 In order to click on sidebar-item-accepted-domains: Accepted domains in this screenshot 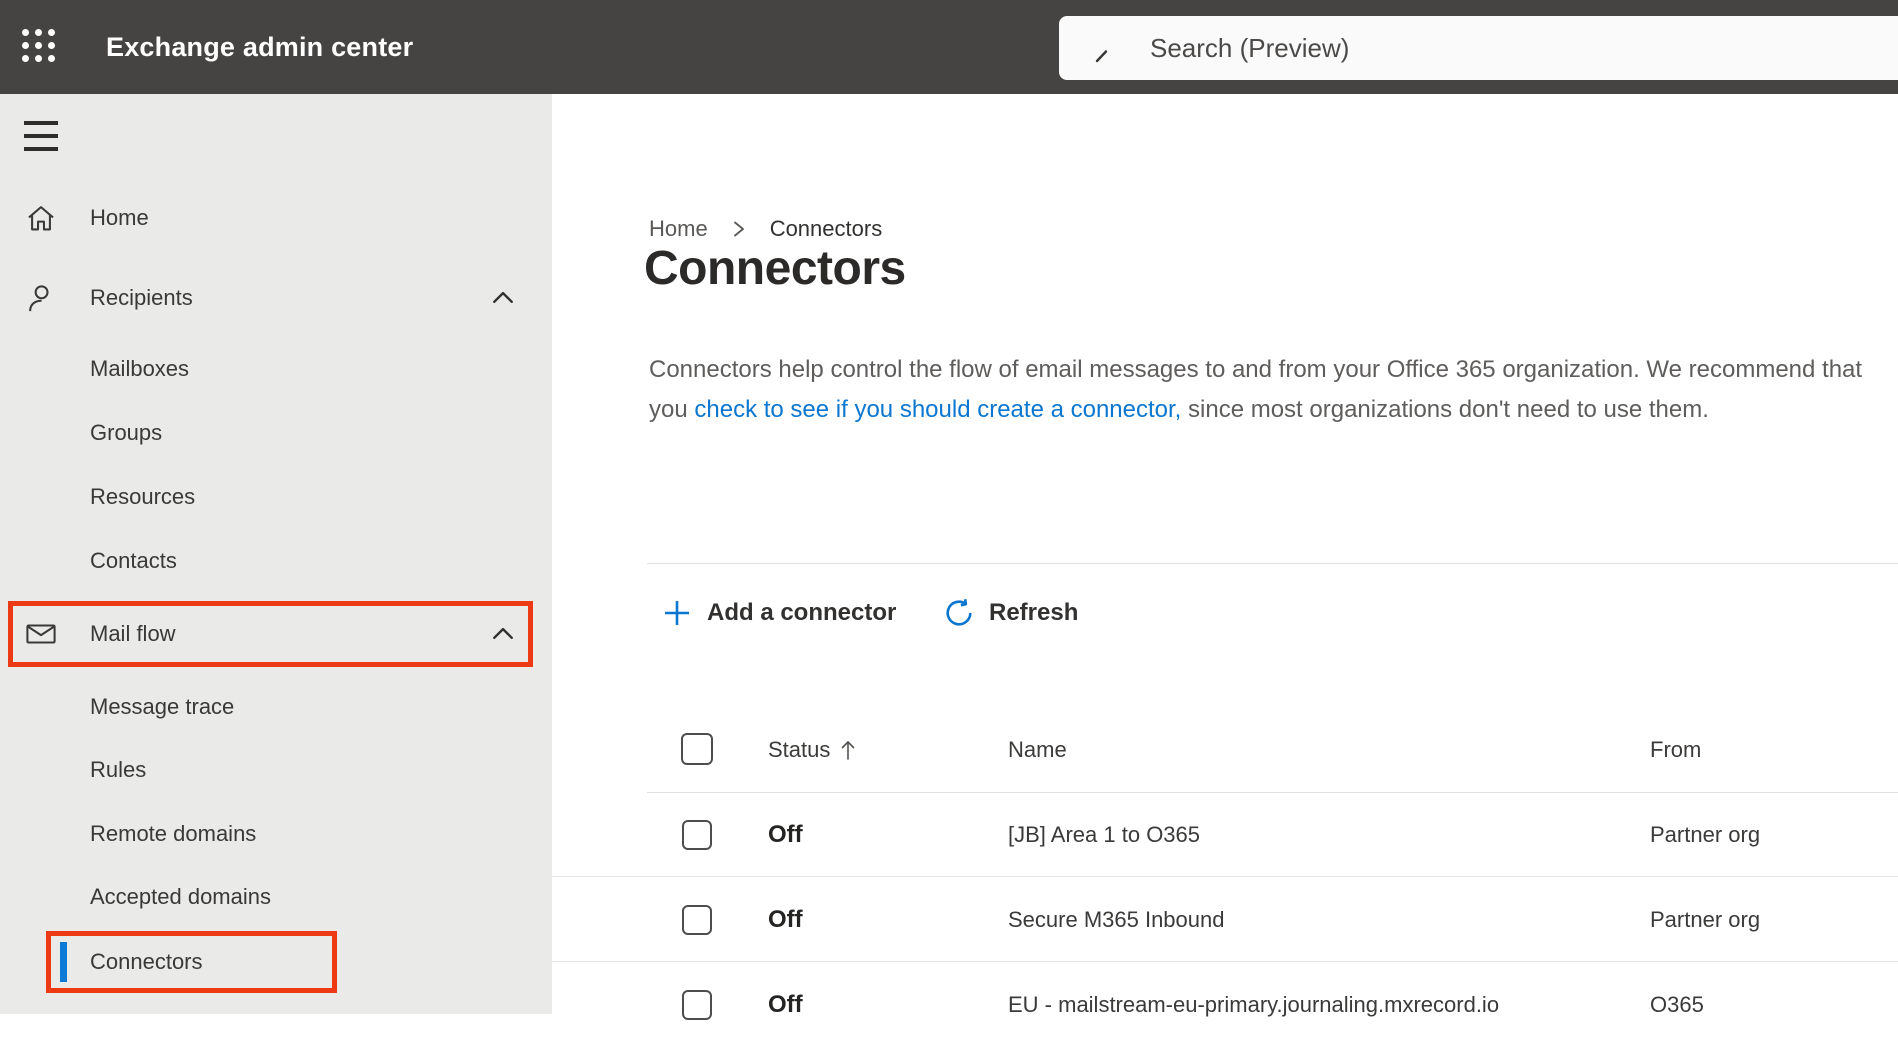, I will do `click(276, 897)`.